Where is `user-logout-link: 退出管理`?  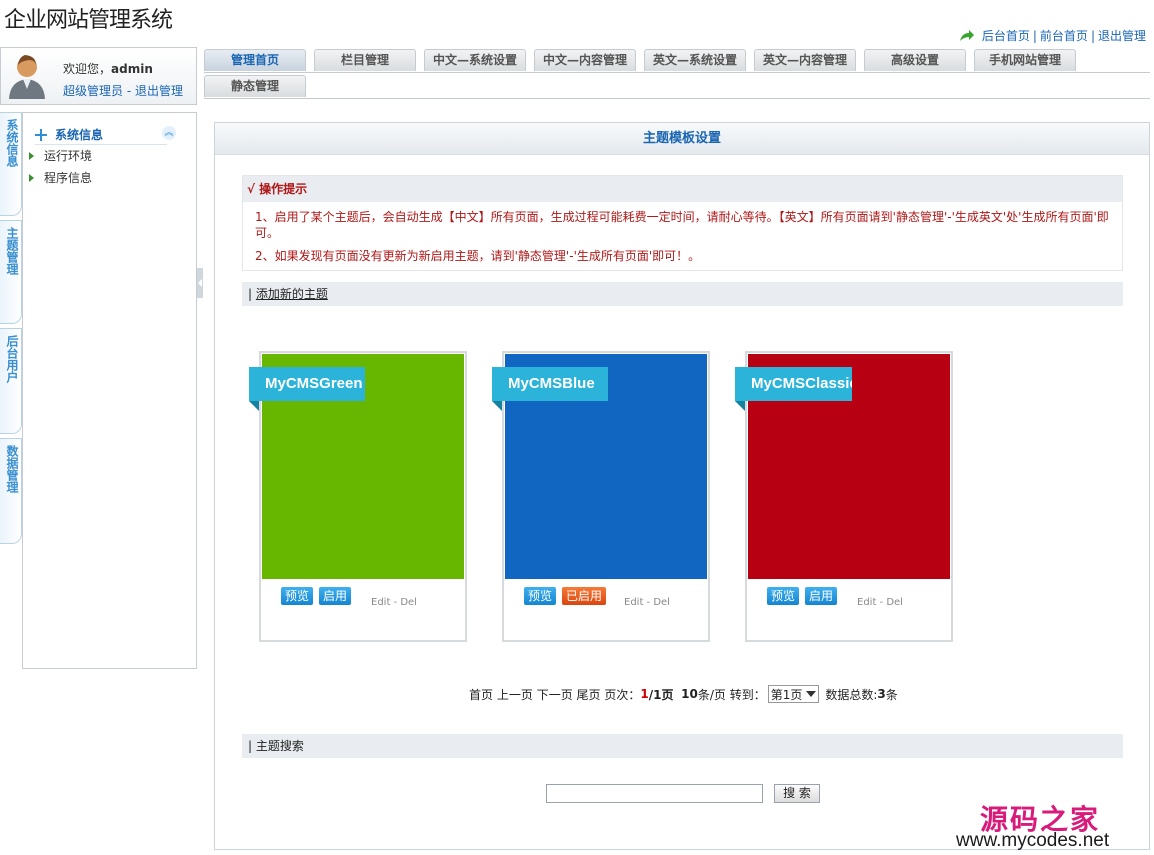 user-logout-link: 退出管理 is located at coordinates (159, 91).